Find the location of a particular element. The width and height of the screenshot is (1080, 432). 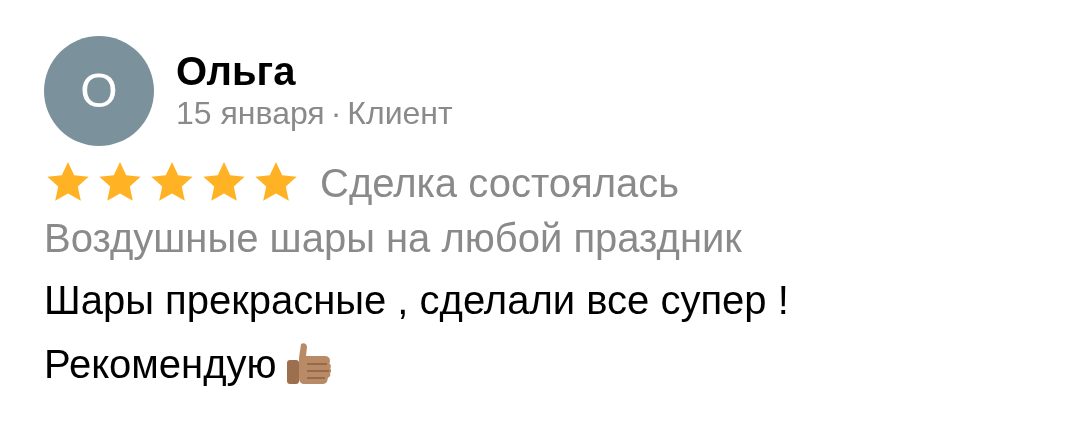

review-date: 15 января is located at coordinates (250, 113).